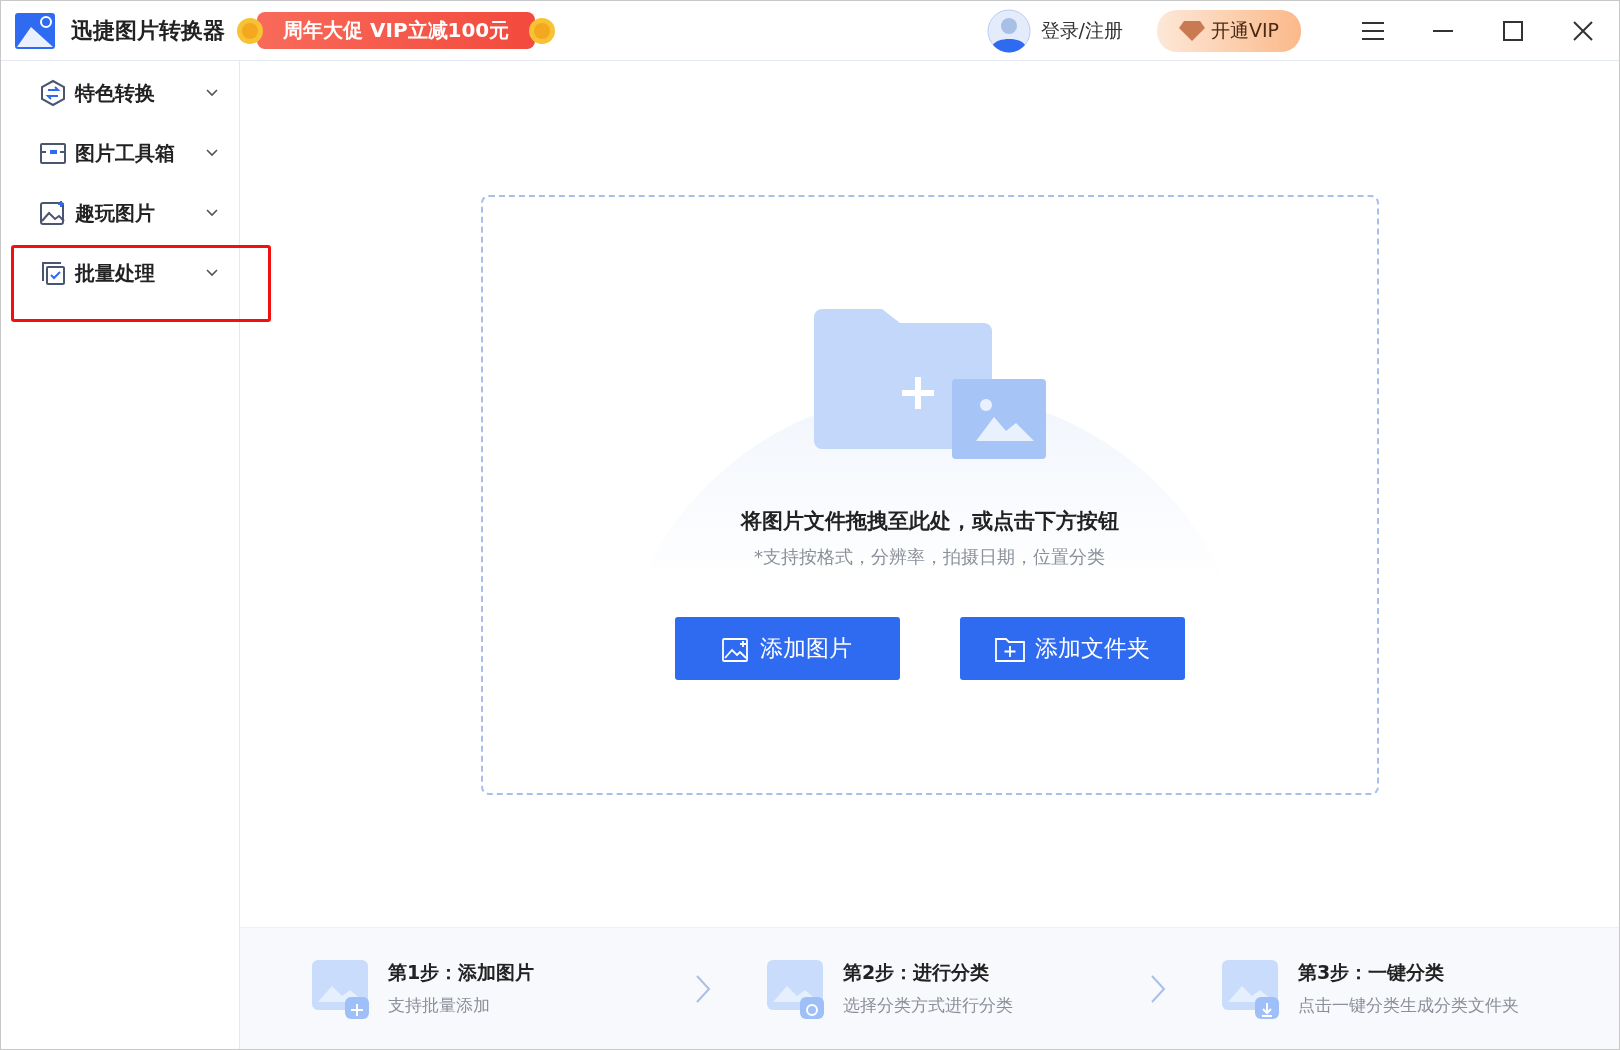 This screenshot has height=1050, width=1620. Describe the element at coordinates (928, 1005) in the screenshot. I see `step-description: 选择分类方式进行分类` at that location.